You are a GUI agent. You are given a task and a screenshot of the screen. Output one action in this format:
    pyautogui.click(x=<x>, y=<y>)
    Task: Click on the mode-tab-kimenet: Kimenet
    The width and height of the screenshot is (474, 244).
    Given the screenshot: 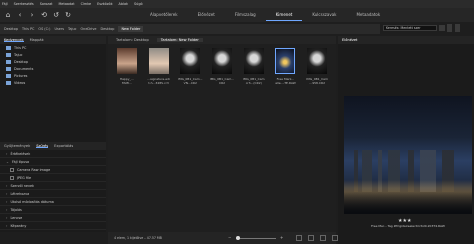 What is the action you would take?
    pyautogui.click(x=284, y=15)
    